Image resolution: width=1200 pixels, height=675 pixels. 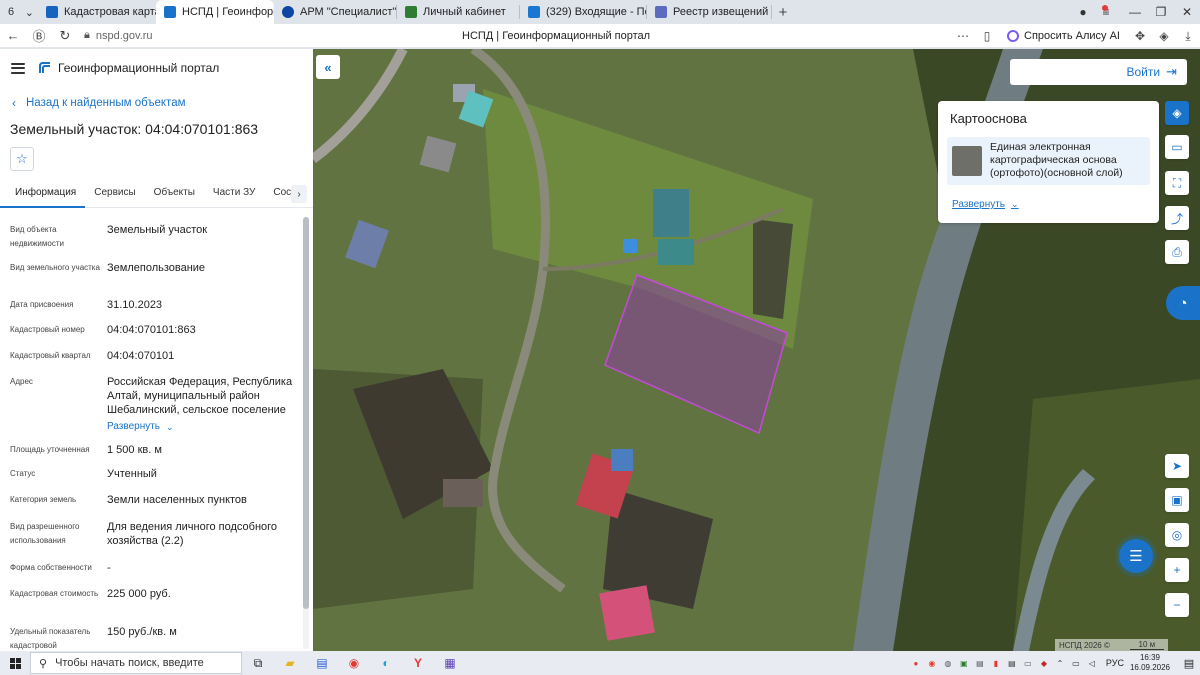 What do you see at coordinates (170, 12) in the screenshot?
I see `nspd-icon` at bounding box center [170, 12].